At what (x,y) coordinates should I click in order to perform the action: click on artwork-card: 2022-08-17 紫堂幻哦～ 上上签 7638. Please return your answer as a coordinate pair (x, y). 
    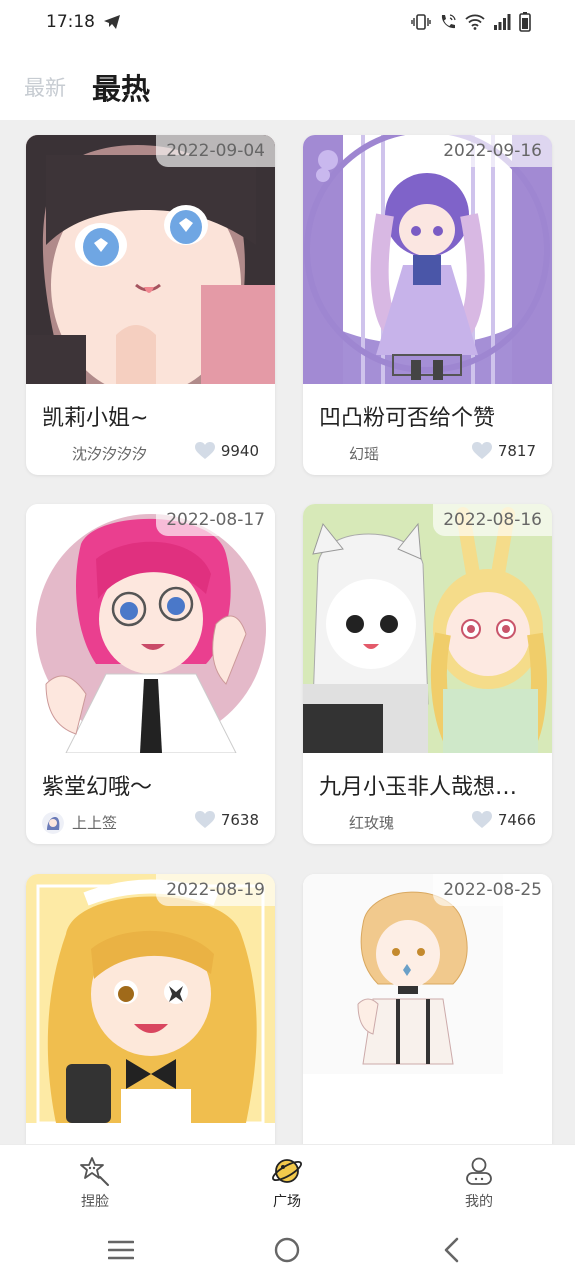
    Looking at the image, I should click on (150, 674).